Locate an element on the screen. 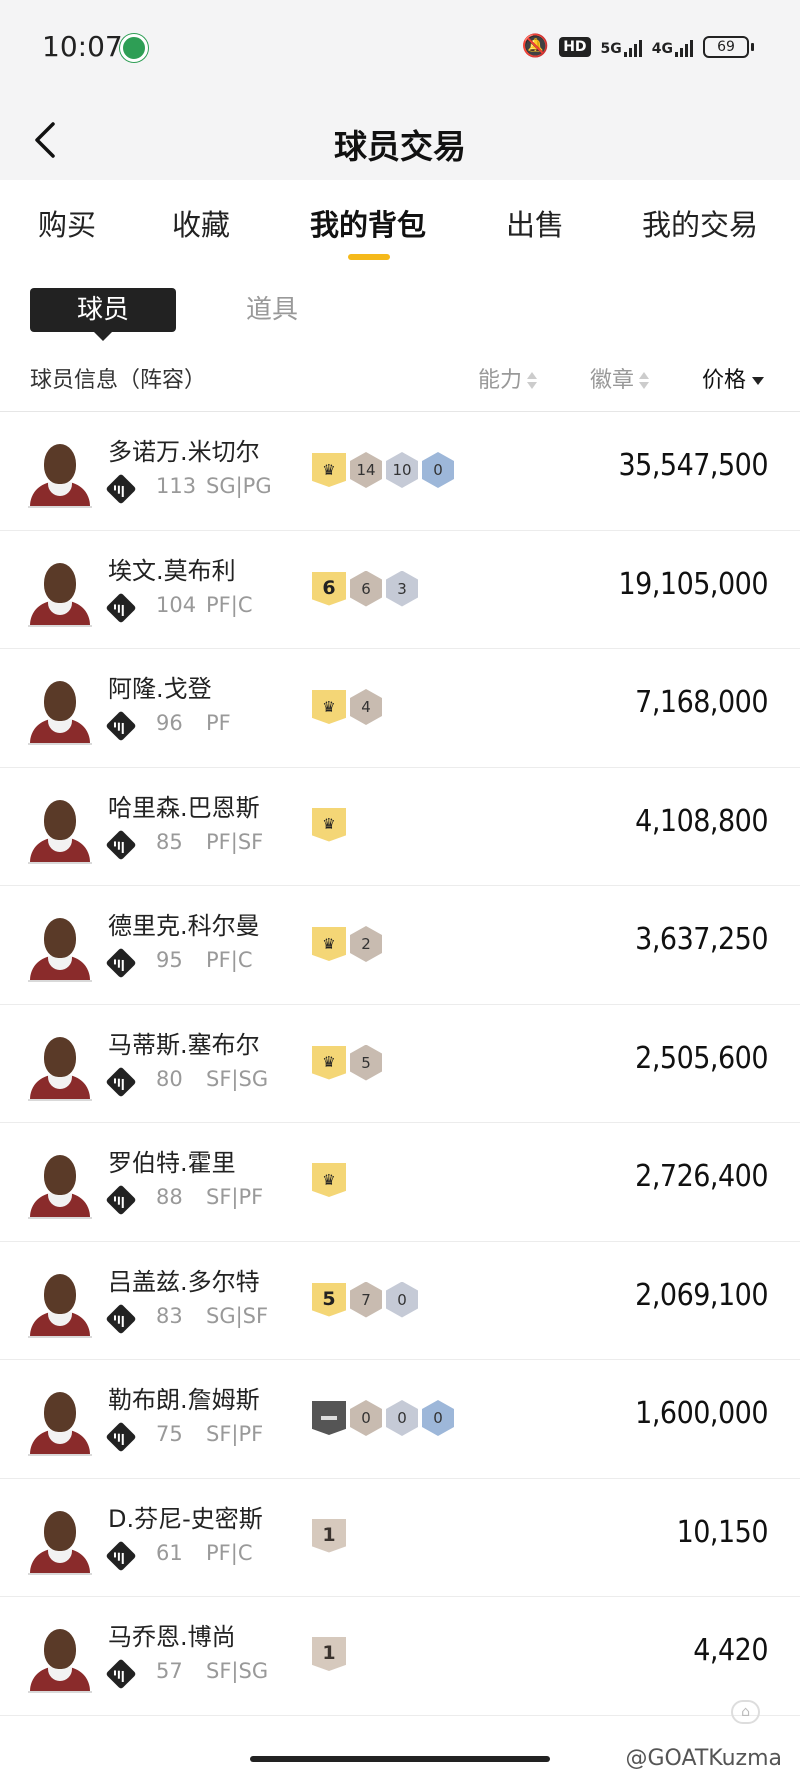  player-ovr: 83 is located at coordinates (169, 1315).